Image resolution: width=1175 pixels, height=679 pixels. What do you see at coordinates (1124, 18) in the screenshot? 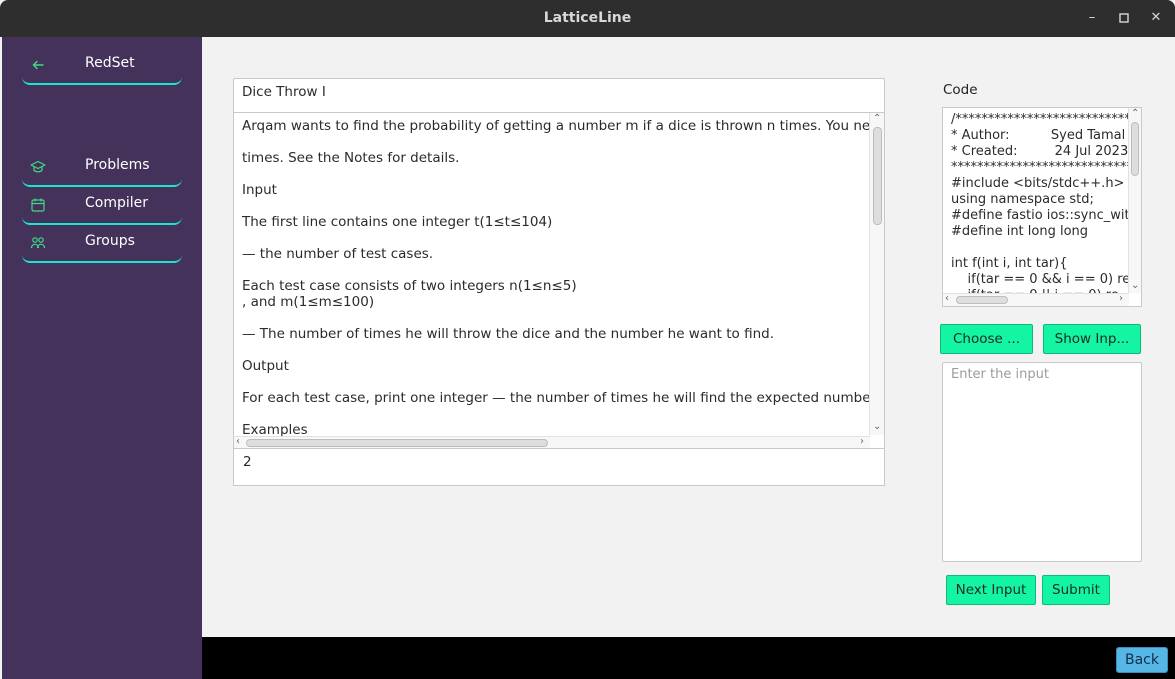
I see `maximize-icon` at bounding box center [1124, 18].